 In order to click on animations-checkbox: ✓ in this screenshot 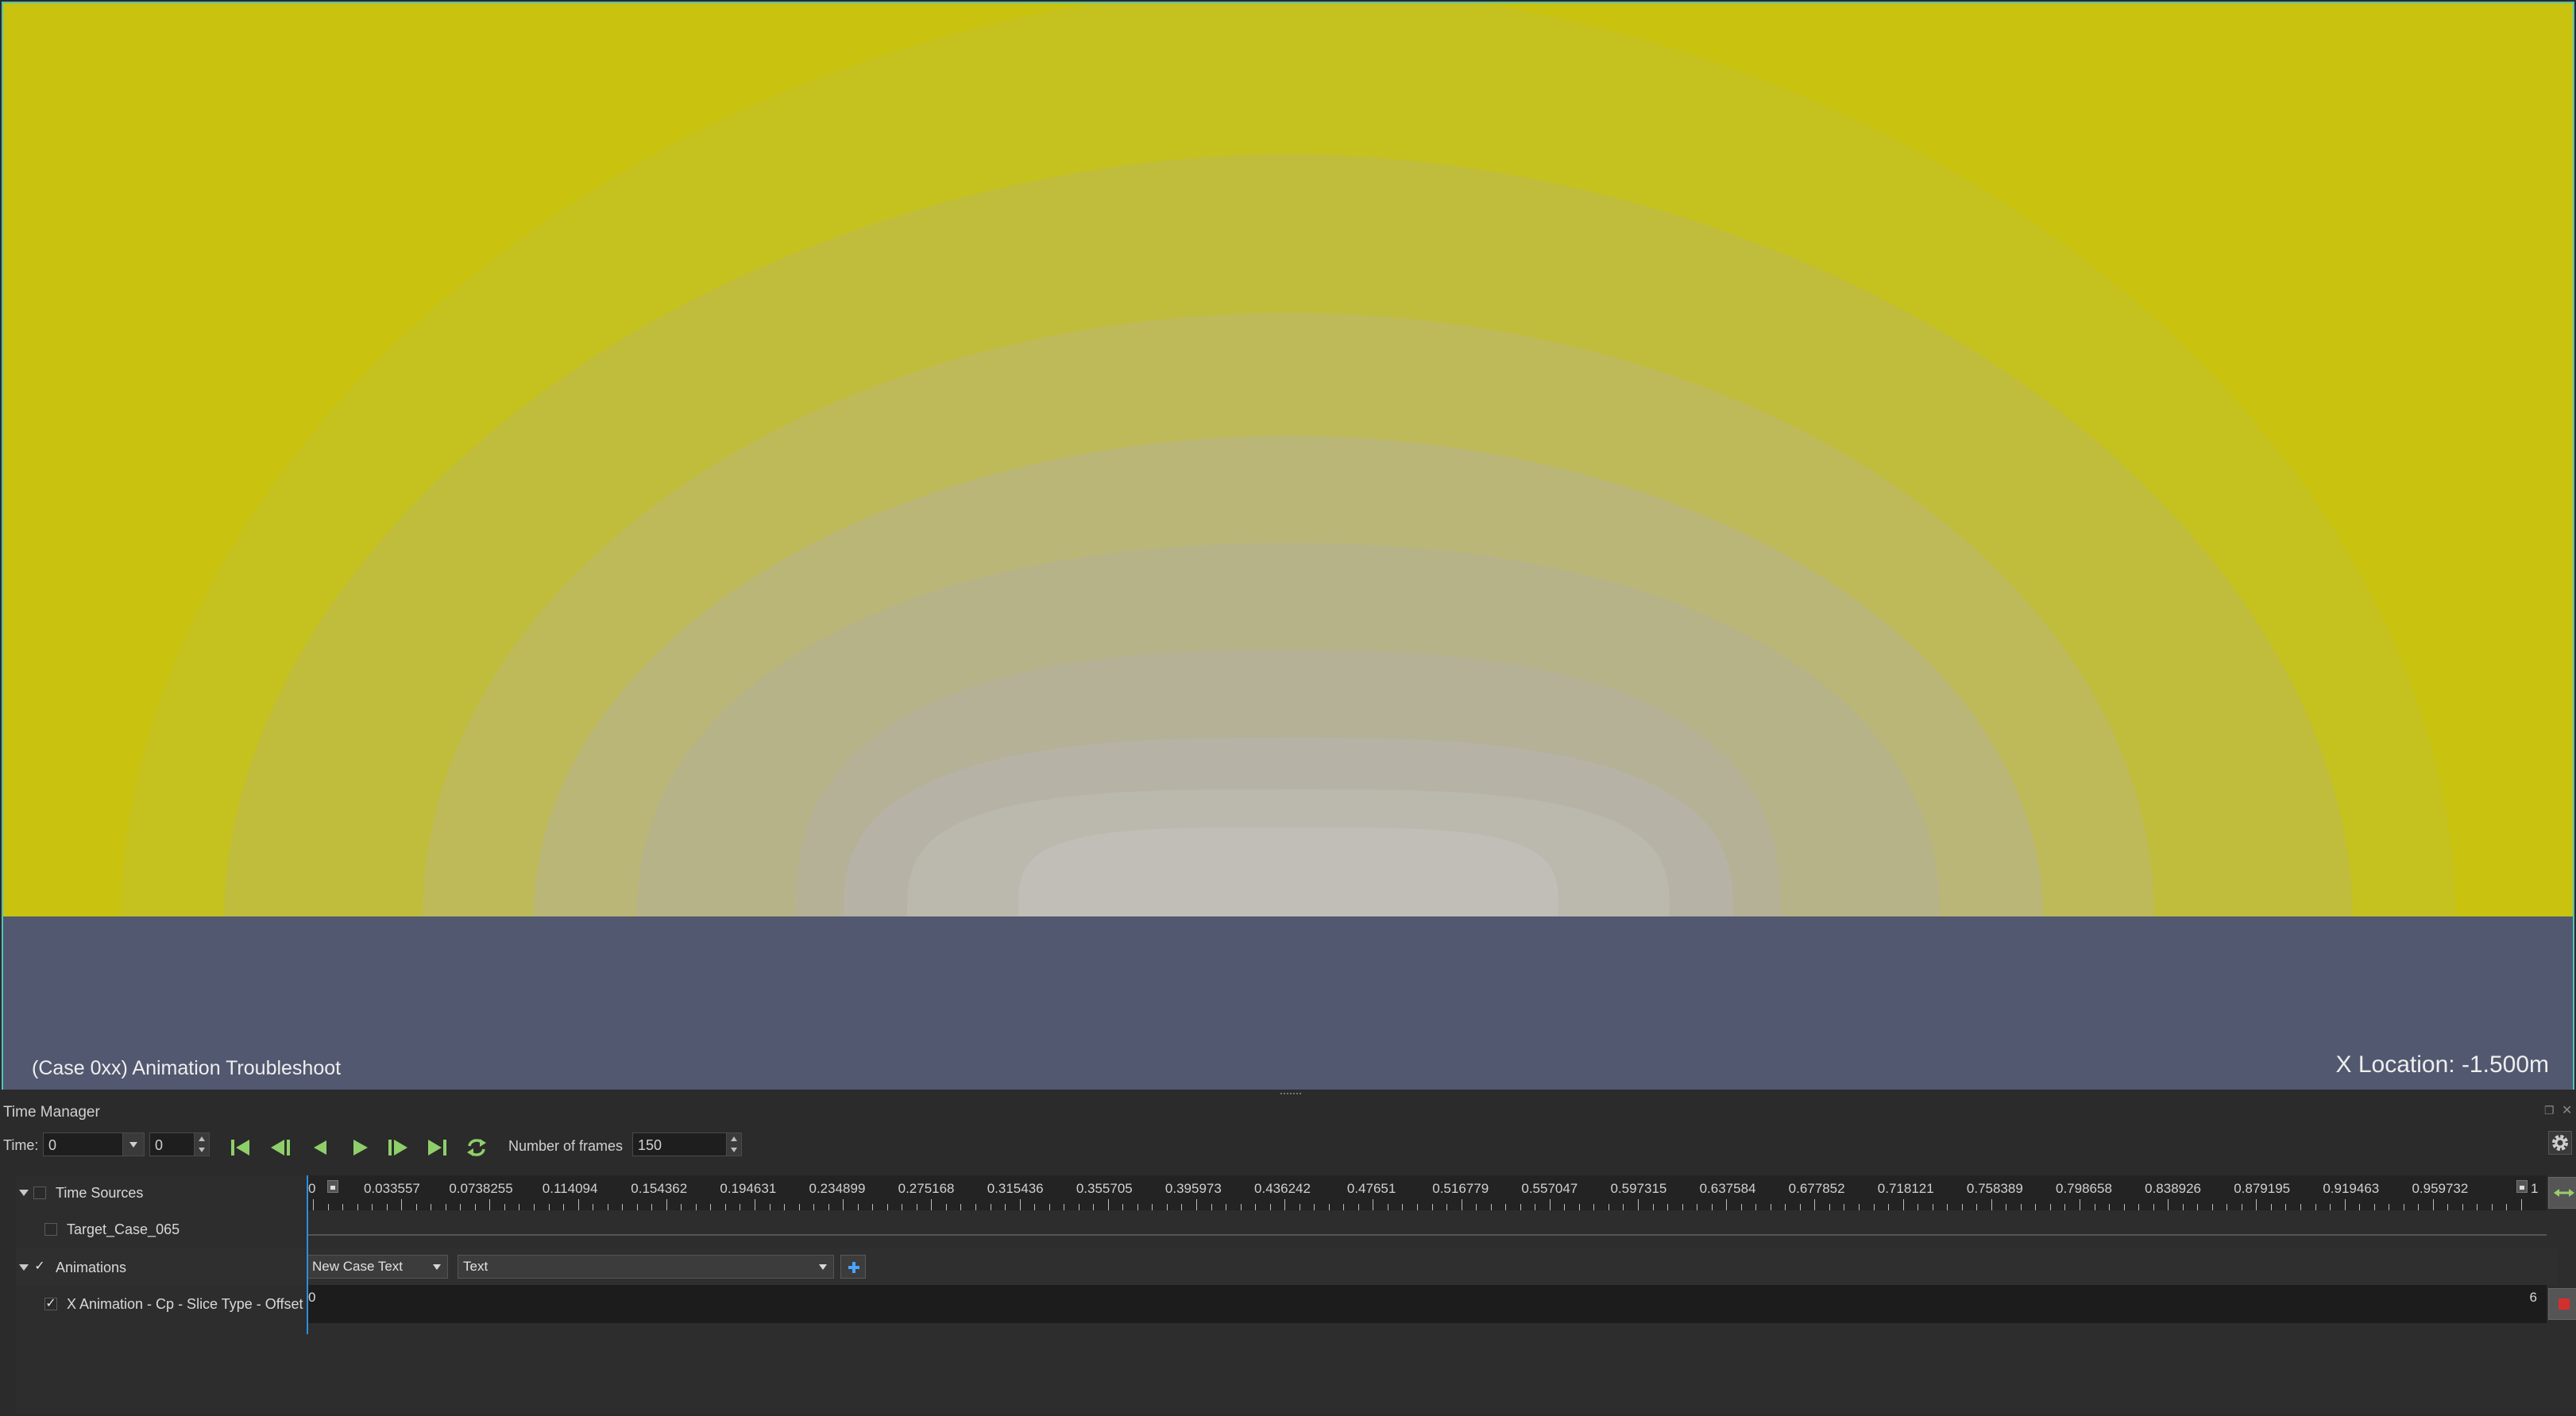, I will do `click(39, 1267)`.